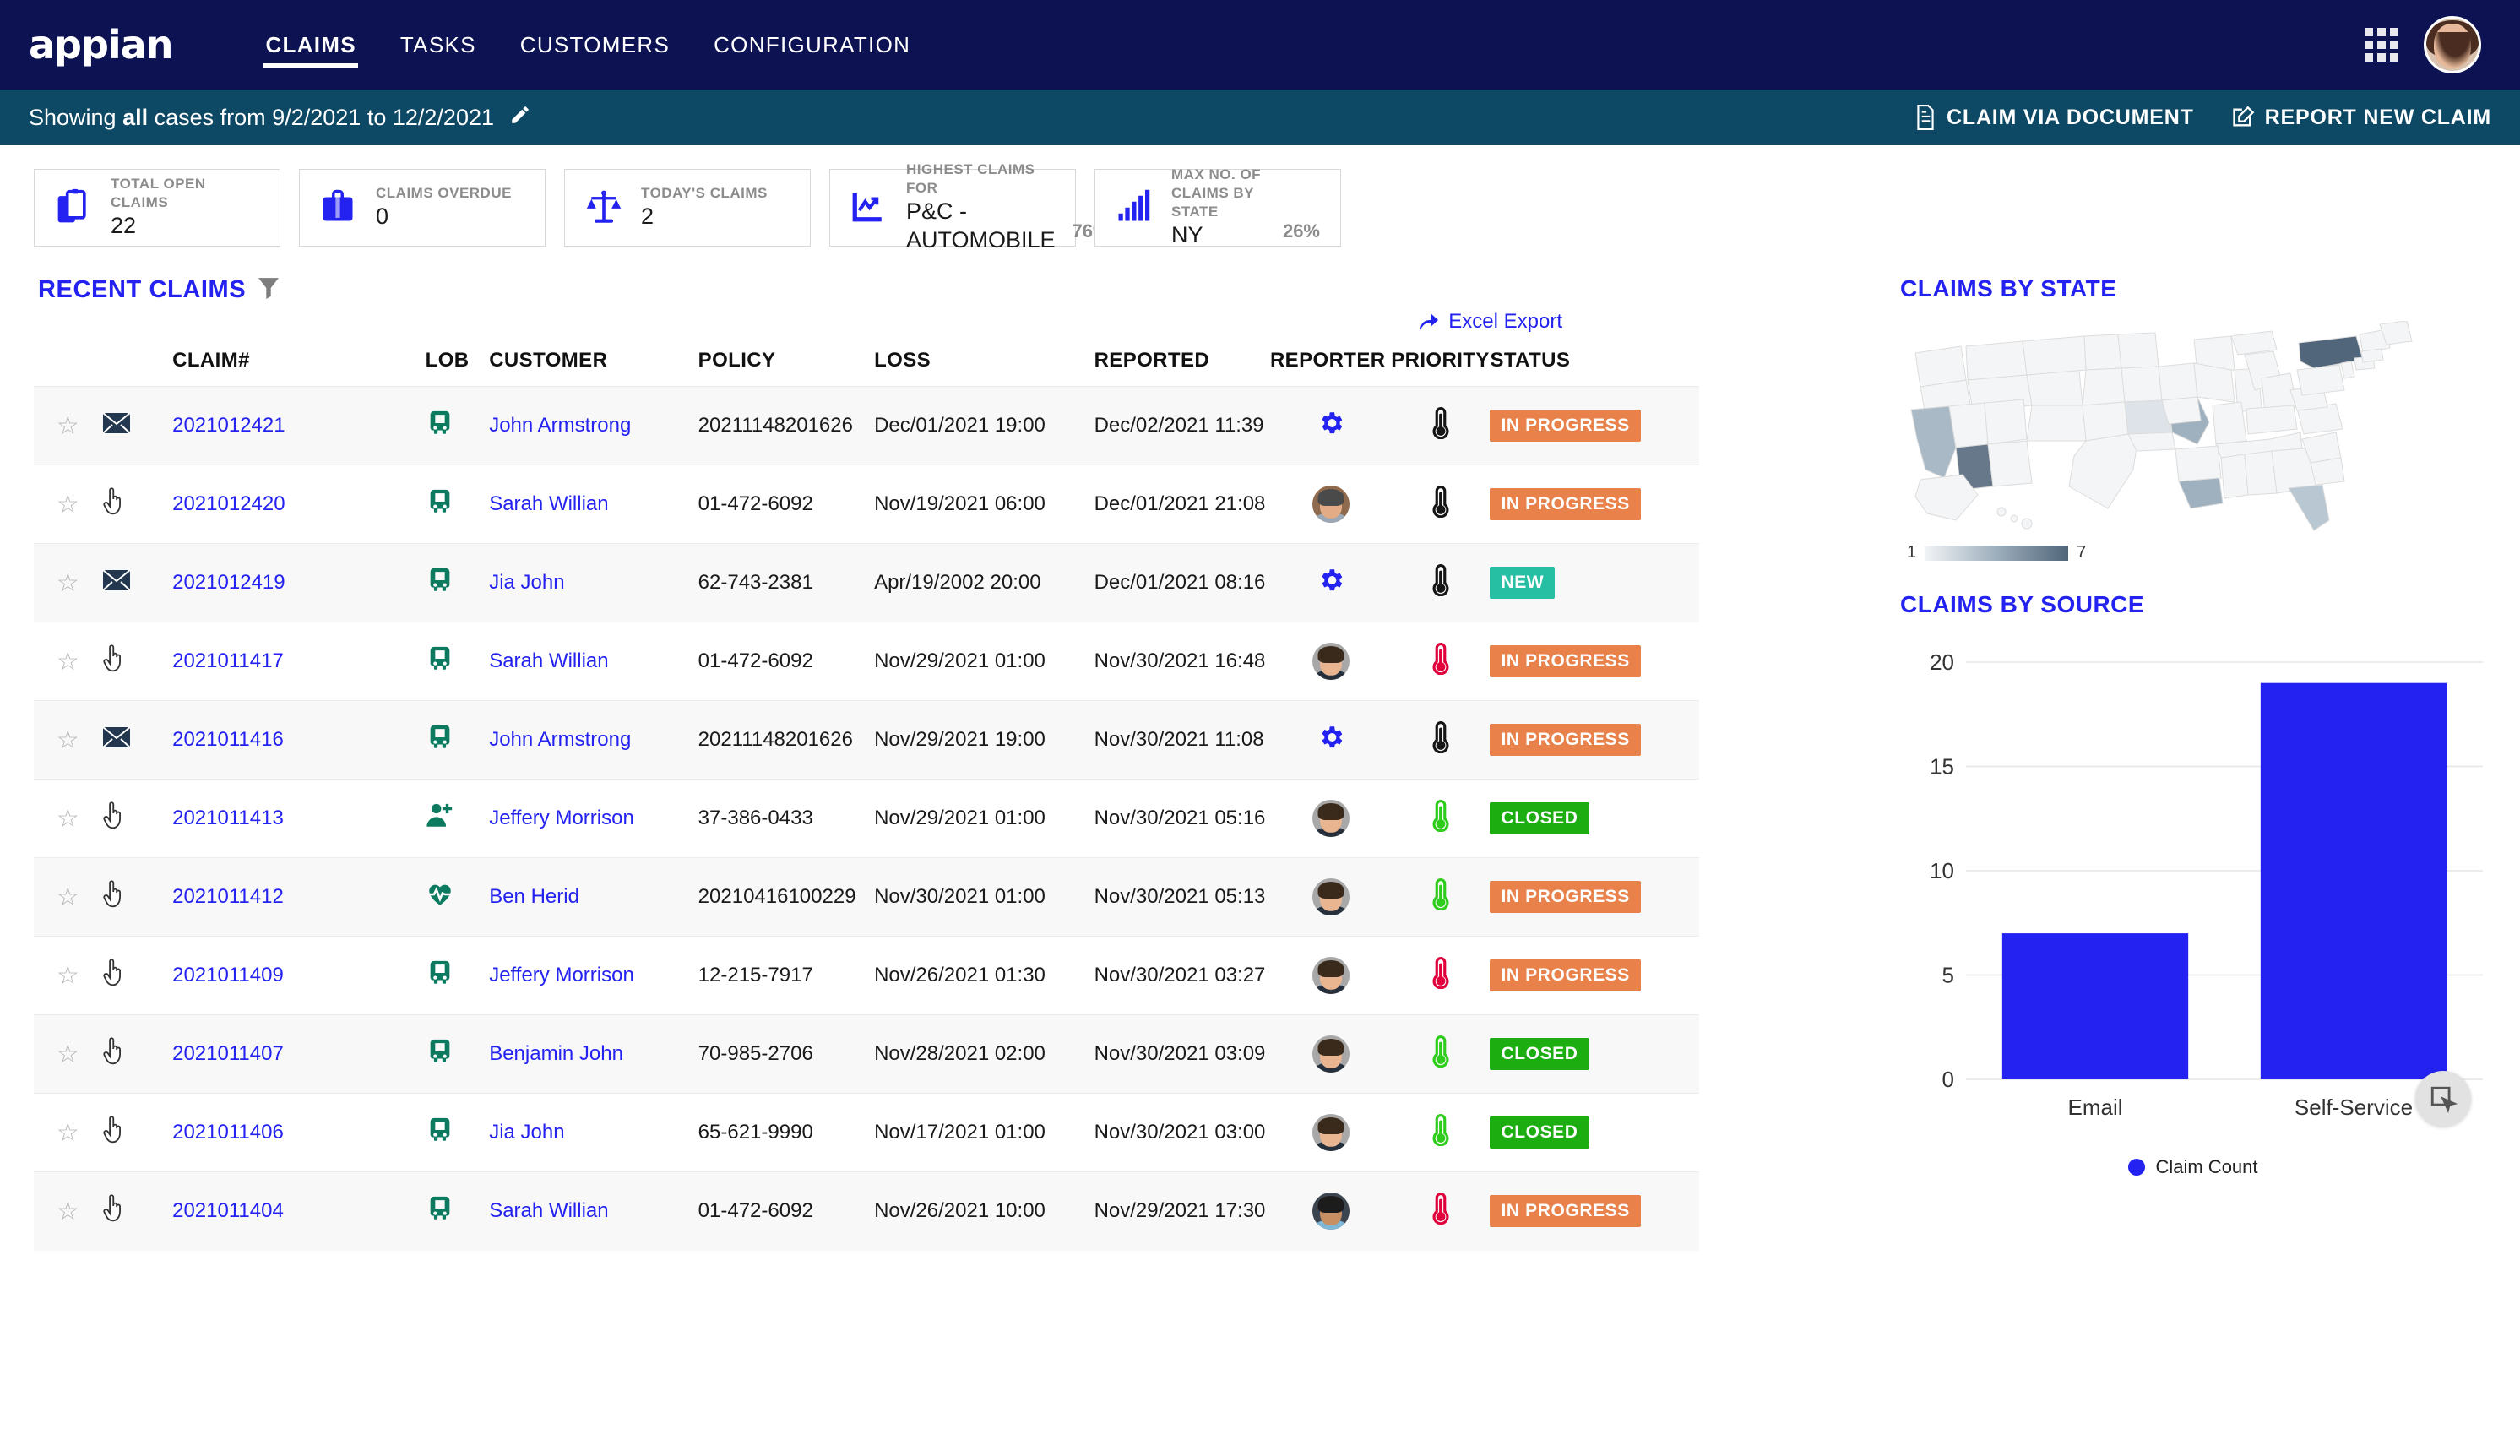 Image resolution: width=2520 pixels, height=1456 pixels. What do you see at coordinates (2361, 118) in the screenshot?
I see `report-new-claim-button: REPORT NEW CLAIM` at bounding box center [2361, 118].